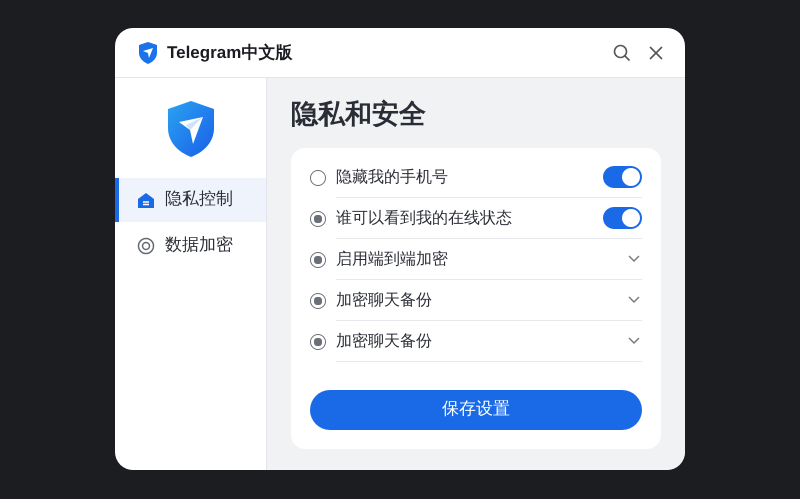 The height and width of the screenshot is (499, 800). What do you see at coordinates (622, 53) in the screenshot?
I see `search-icon` at bounding box center [622, 53].